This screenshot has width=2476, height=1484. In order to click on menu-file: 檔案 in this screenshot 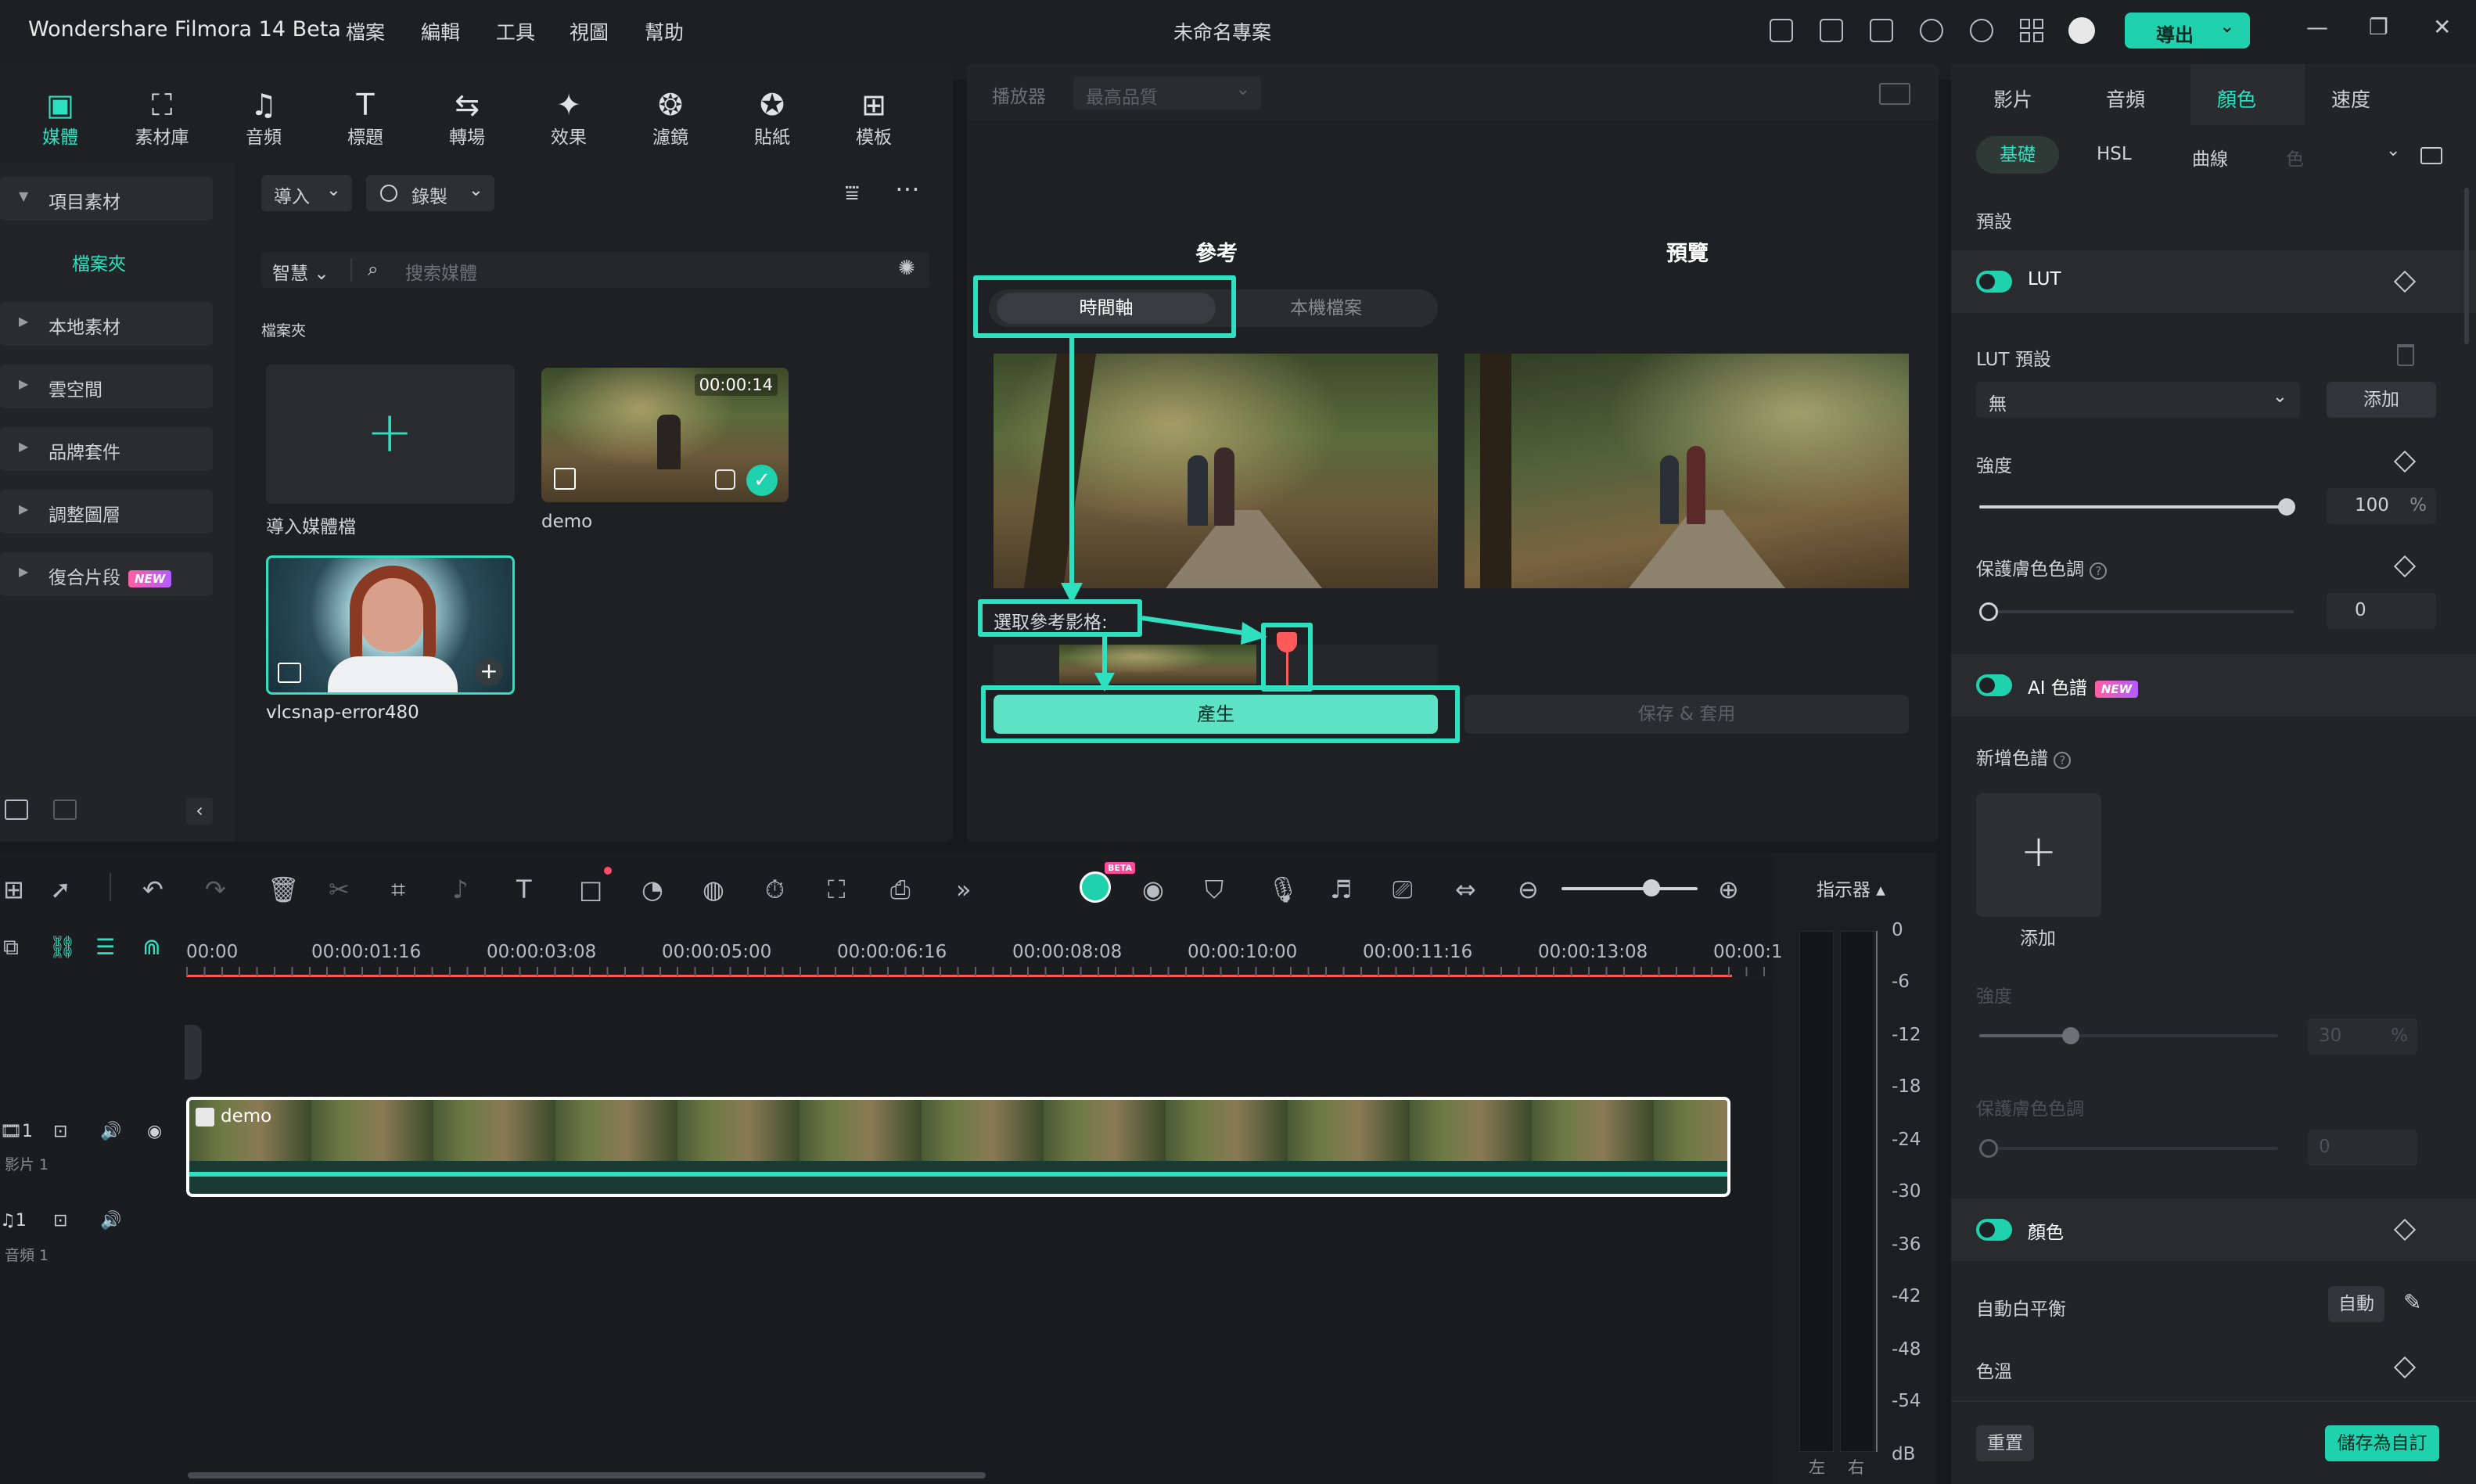, I will do `click(365, 31)`.